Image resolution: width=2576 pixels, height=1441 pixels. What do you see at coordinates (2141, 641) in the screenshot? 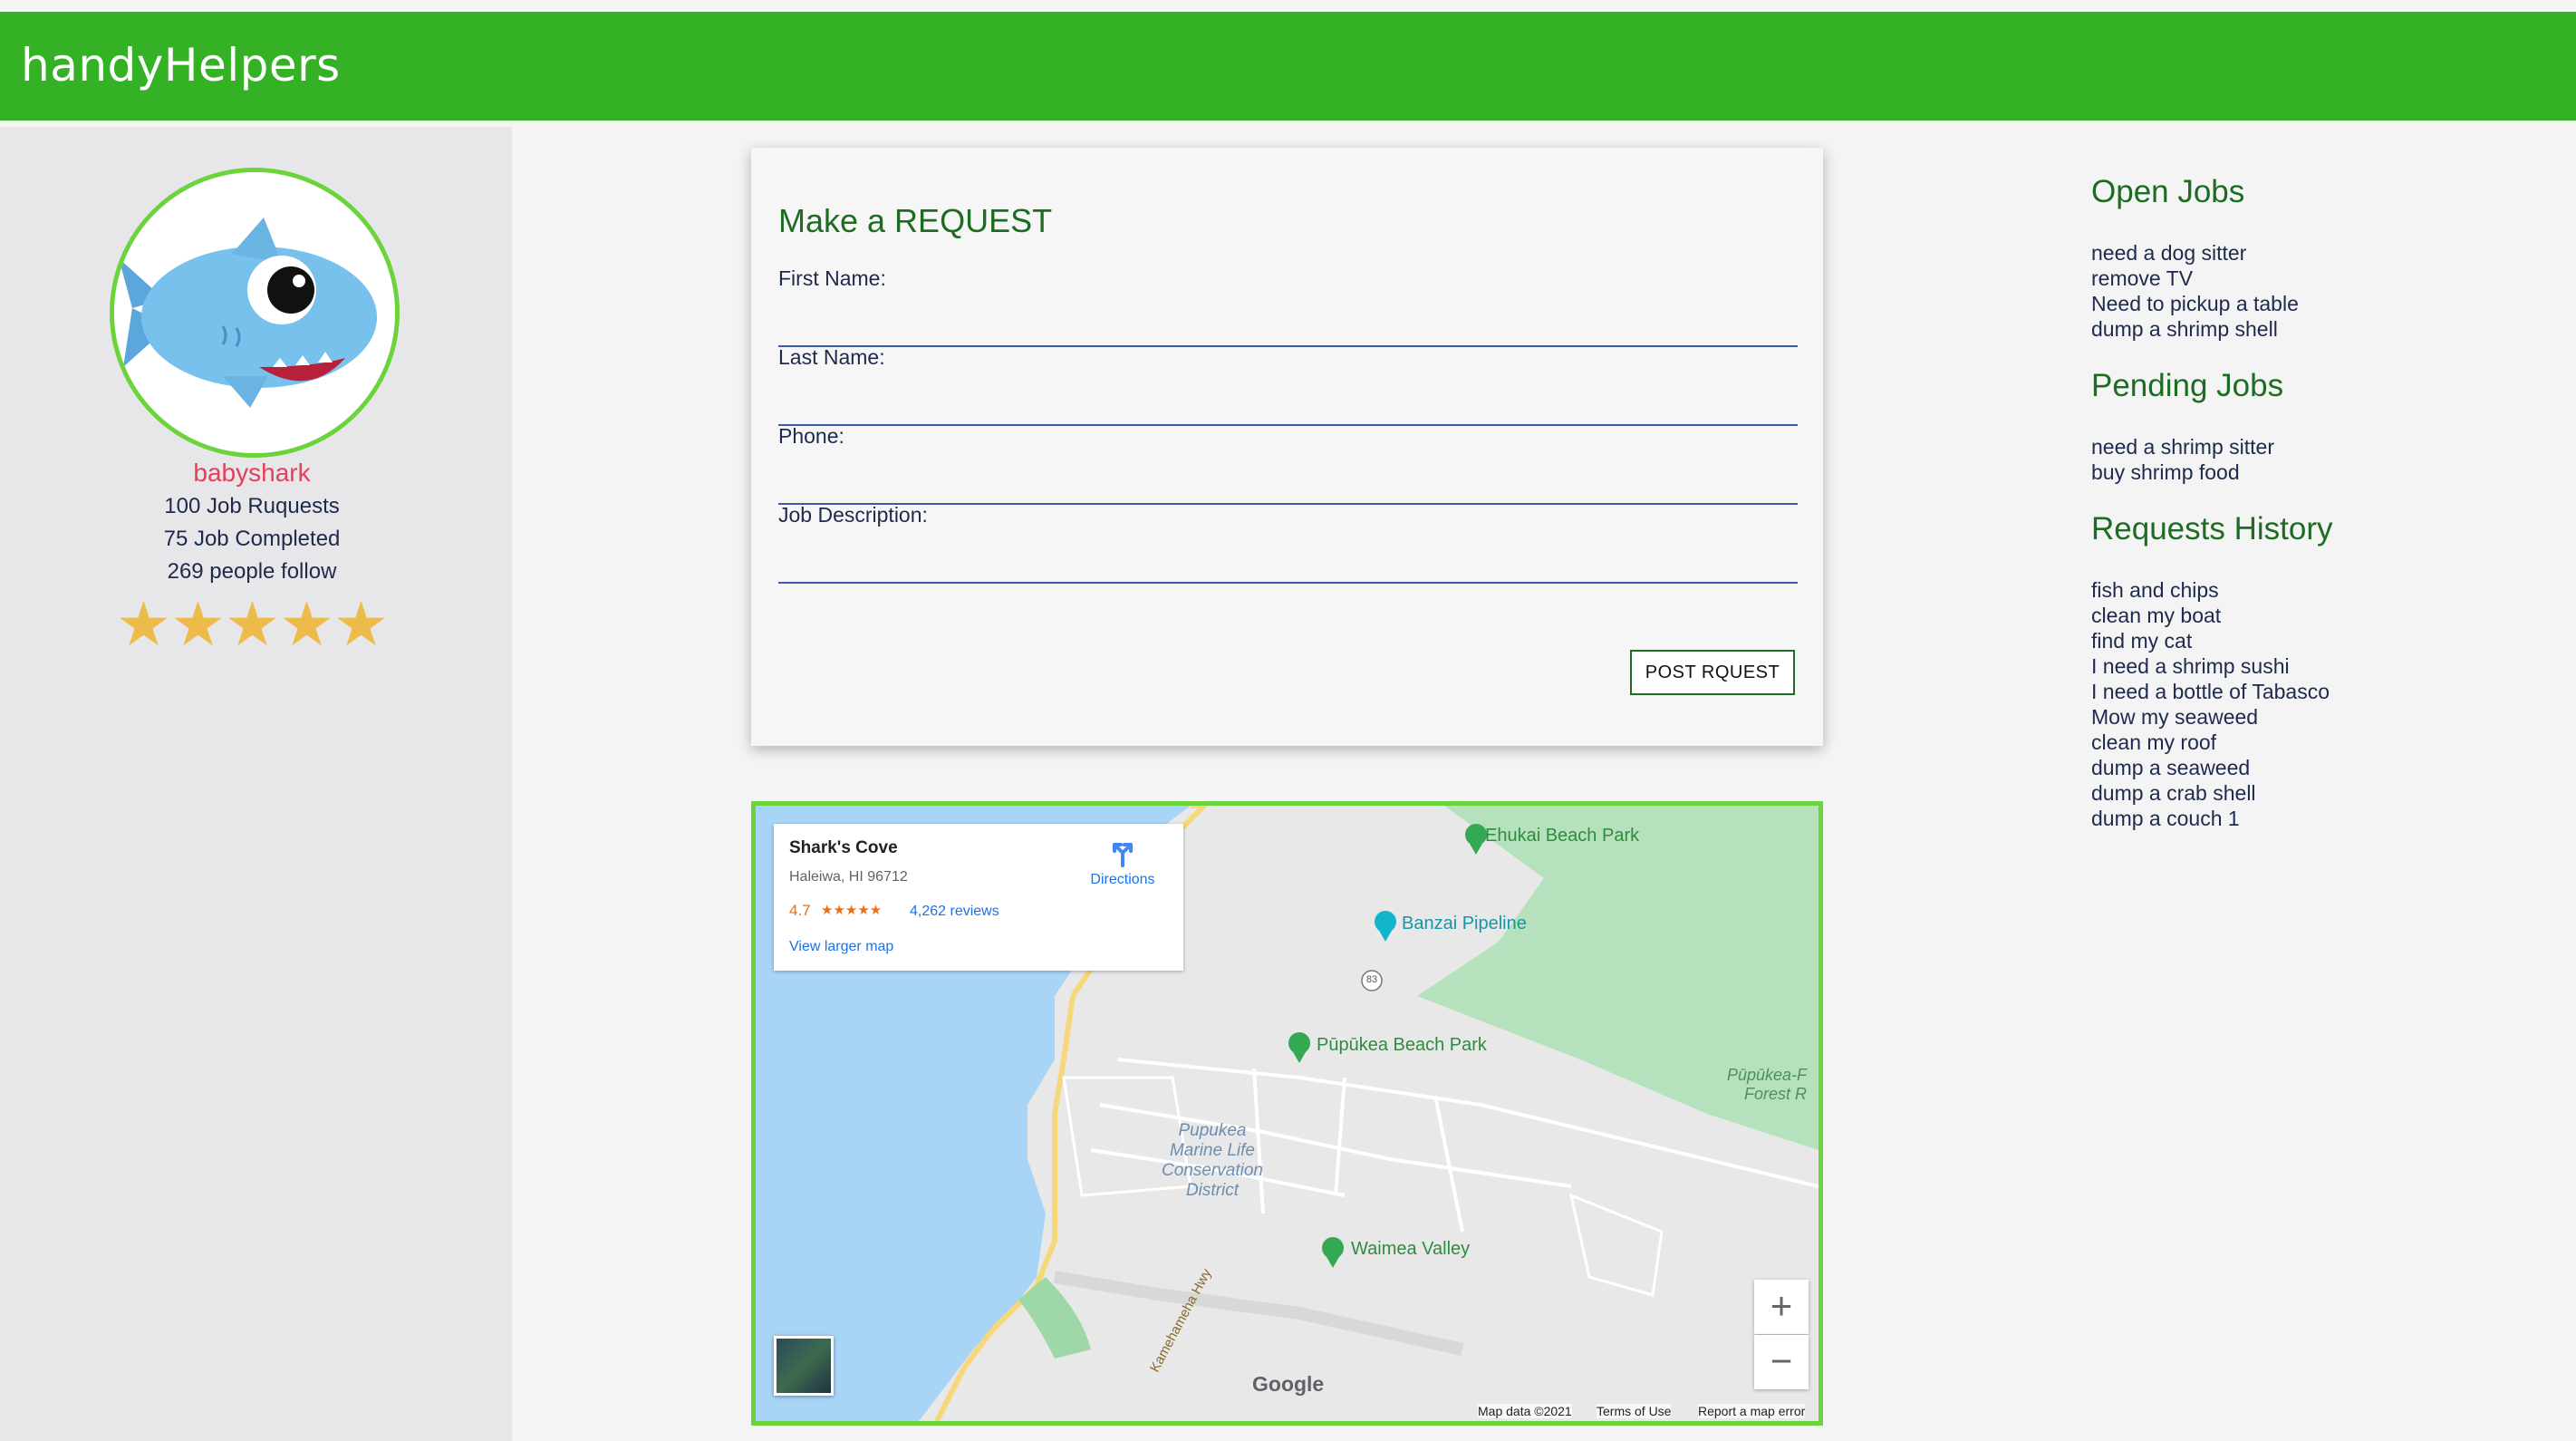
I see `history-item: find my cat` at bounding box center [2141, 641].